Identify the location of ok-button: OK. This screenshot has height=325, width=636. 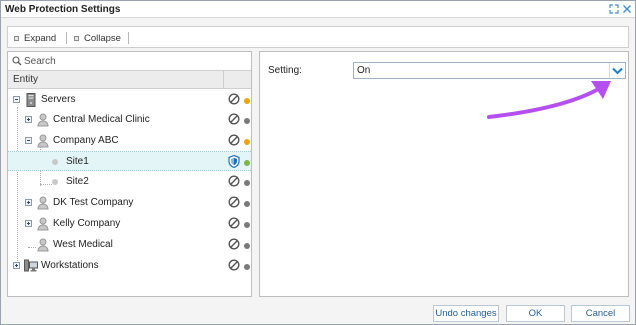
(535, 313).